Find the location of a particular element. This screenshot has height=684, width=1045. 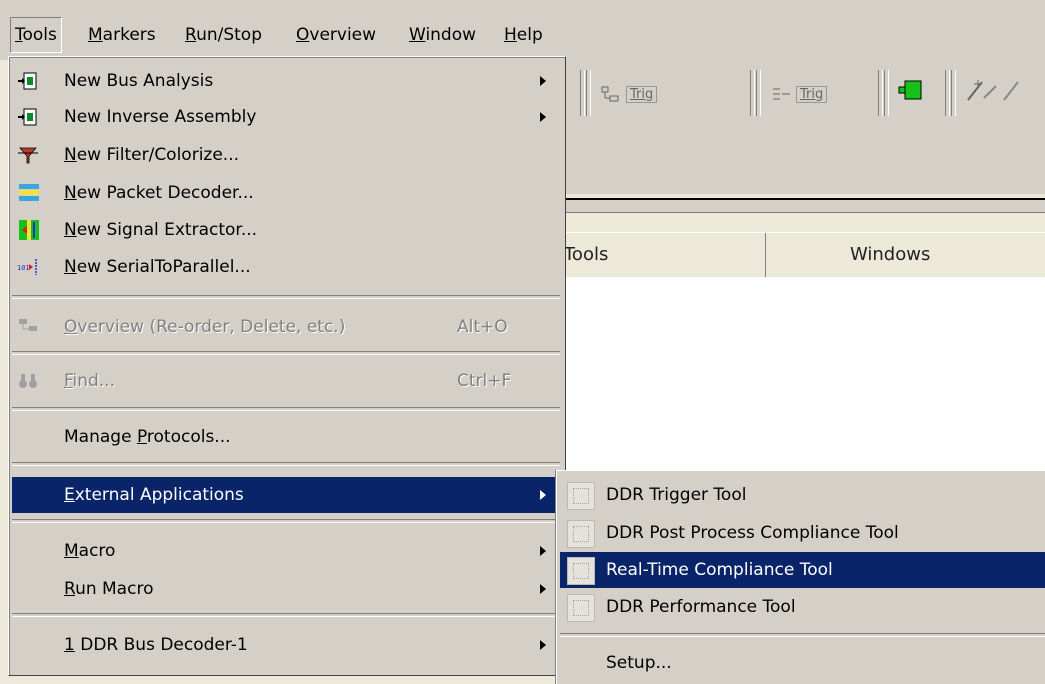

bus-analysis-icon is located at coordinates (27, 81).